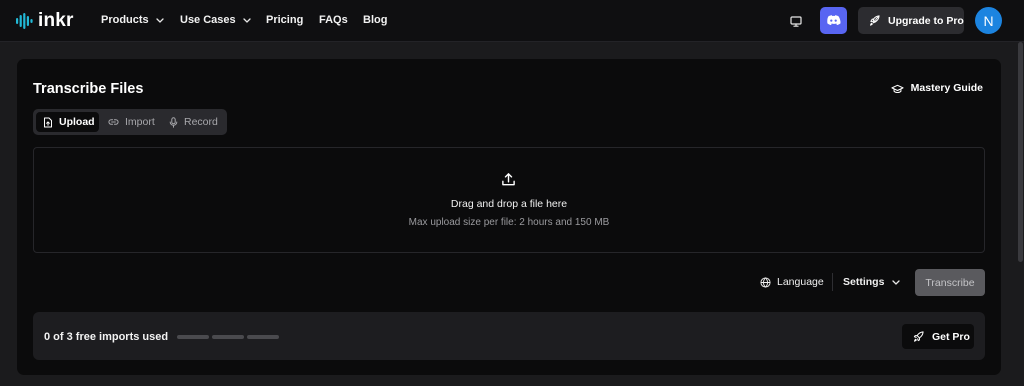  I want to click on nav-use-cases: Use Cases, so click(215, 20).